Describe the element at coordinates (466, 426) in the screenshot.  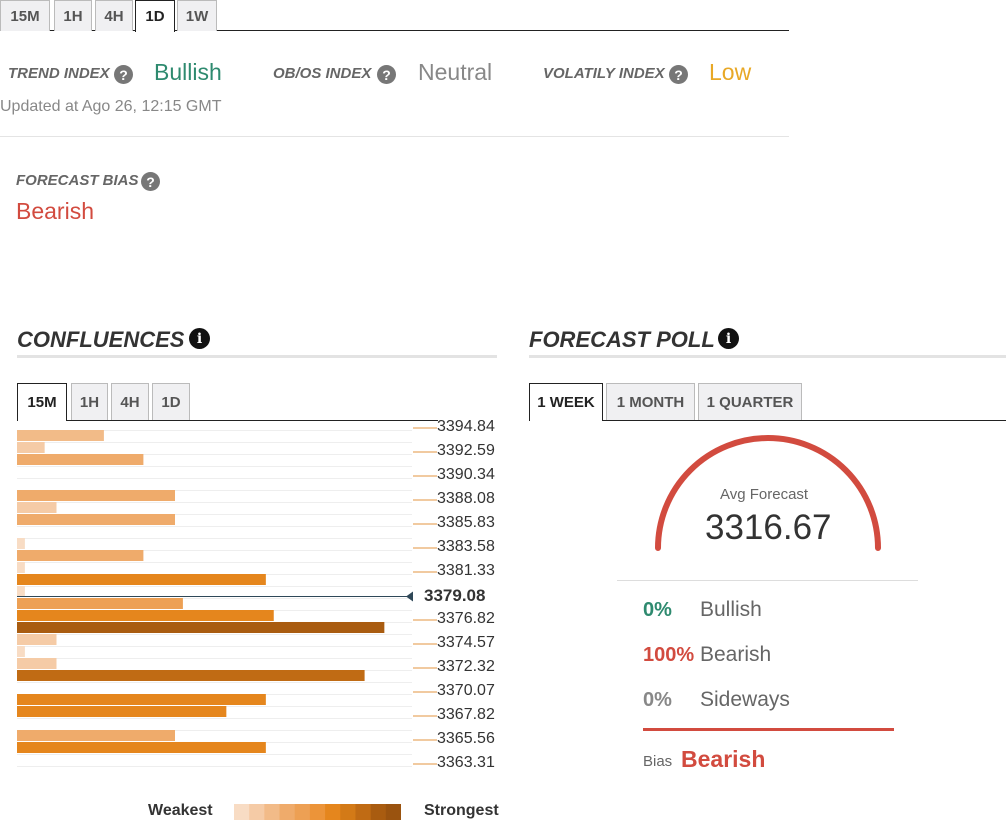
I see `price-label: 3394.84` at that location.